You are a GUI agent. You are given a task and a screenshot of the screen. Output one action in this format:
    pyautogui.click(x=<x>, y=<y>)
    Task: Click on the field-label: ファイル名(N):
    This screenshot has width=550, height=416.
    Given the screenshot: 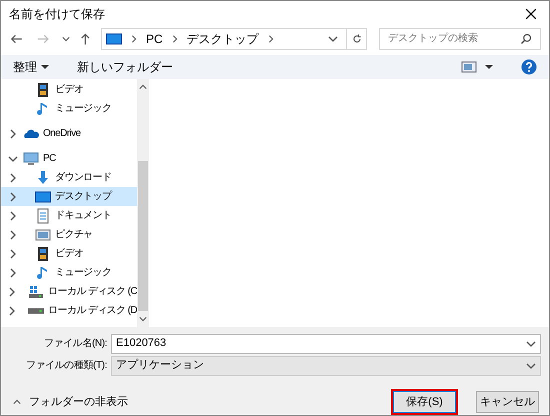 What is the action you would take?
    pyautogui.click(x=75, y=344)
    